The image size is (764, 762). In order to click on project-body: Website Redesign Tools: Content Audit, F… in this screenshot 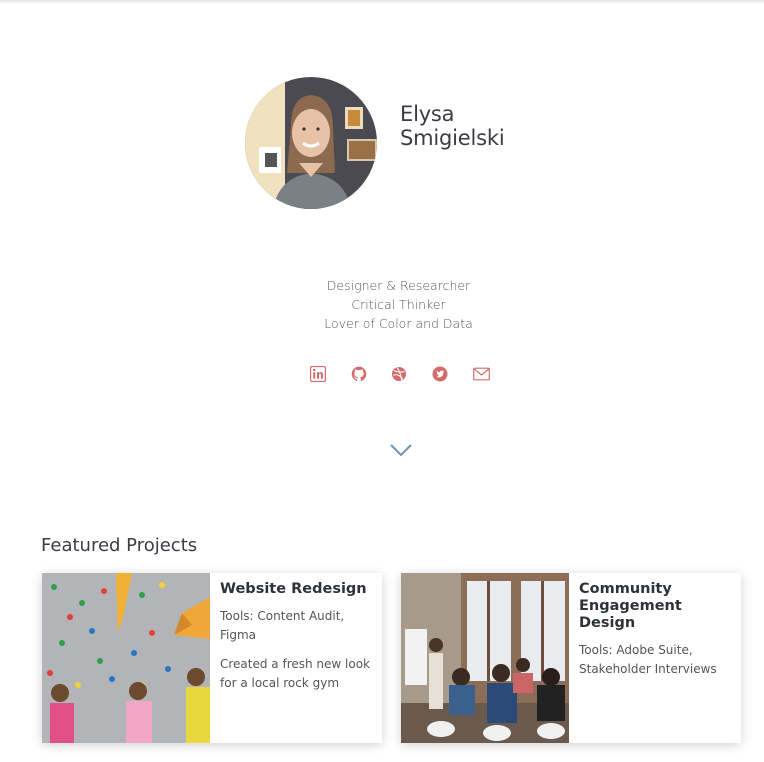, I will do `click(297, 642)`.